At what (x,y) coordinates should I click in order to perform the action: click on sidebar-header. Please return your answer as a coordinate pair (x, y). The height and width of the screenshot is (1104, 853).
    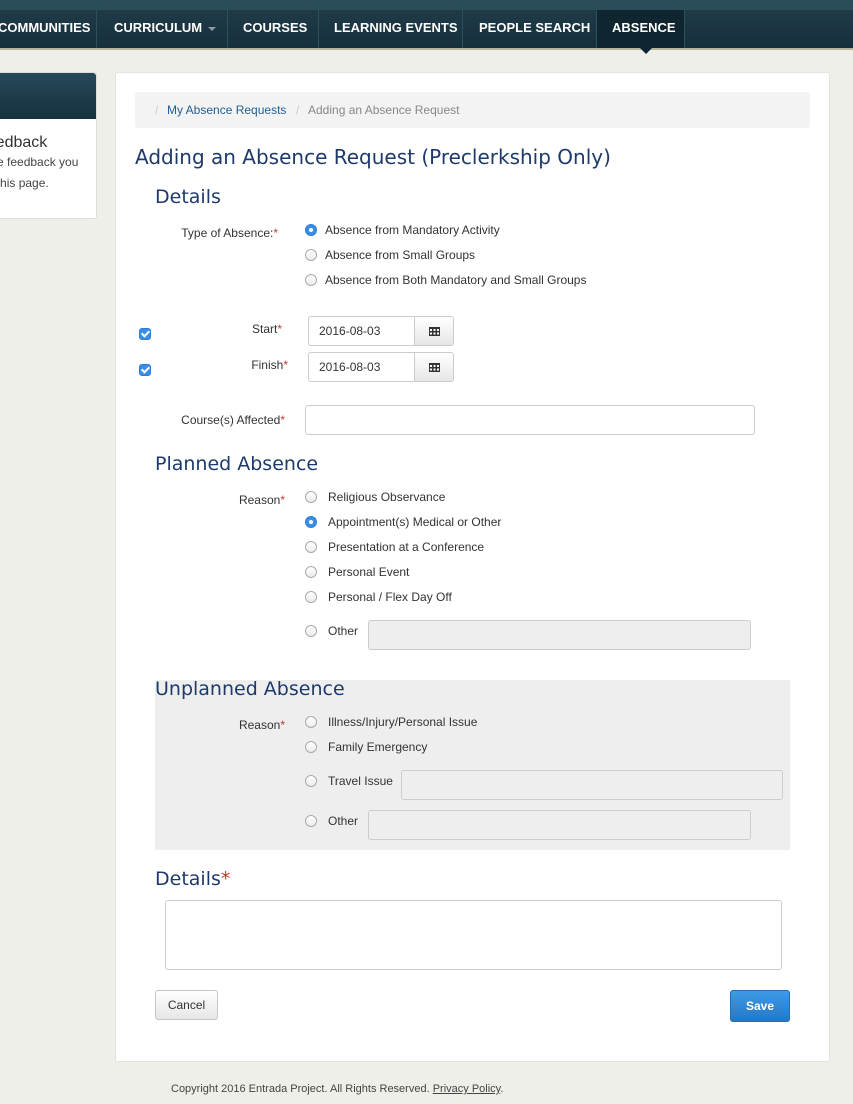
    Looking at the image, I should click on (48, 96).